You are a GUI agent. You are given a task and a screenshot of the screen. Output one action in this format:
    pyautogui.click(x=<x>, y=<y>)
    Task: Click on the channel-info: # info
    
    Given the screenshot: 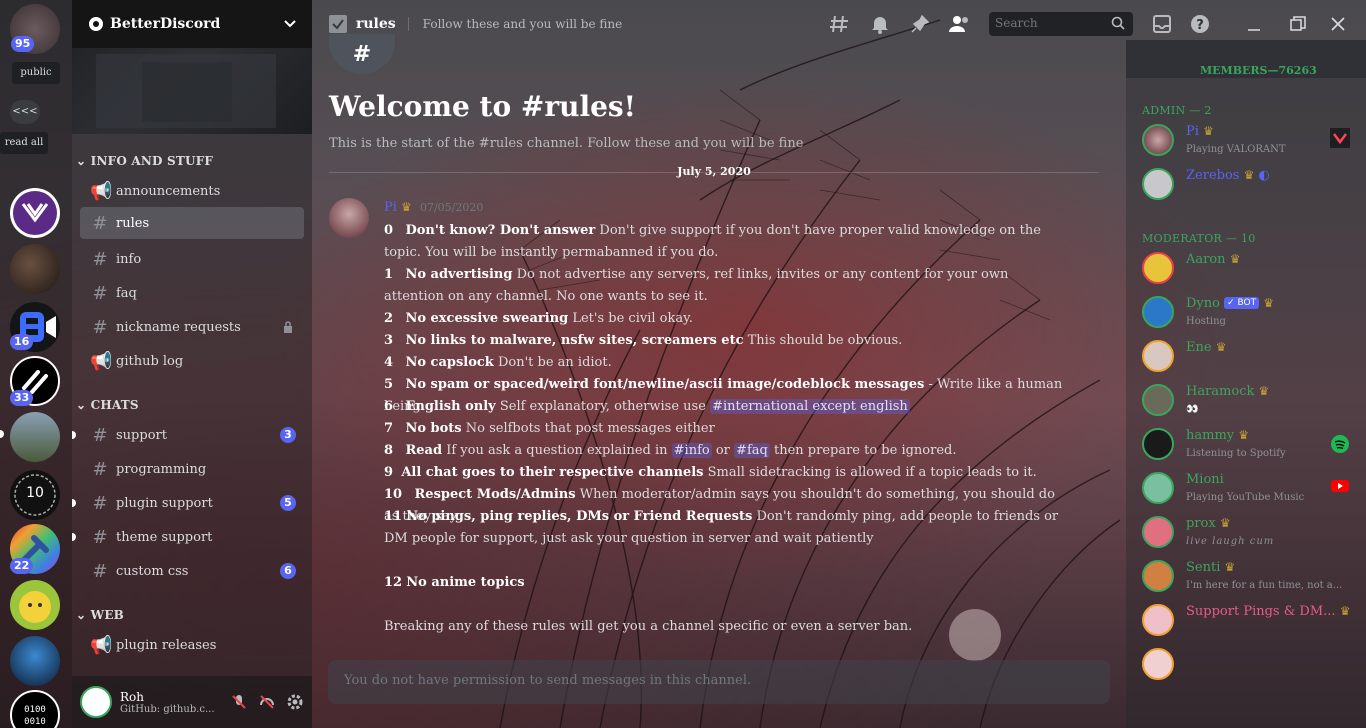 What is the action you would take?
    pyautogui.click(x=192, y=259)
    